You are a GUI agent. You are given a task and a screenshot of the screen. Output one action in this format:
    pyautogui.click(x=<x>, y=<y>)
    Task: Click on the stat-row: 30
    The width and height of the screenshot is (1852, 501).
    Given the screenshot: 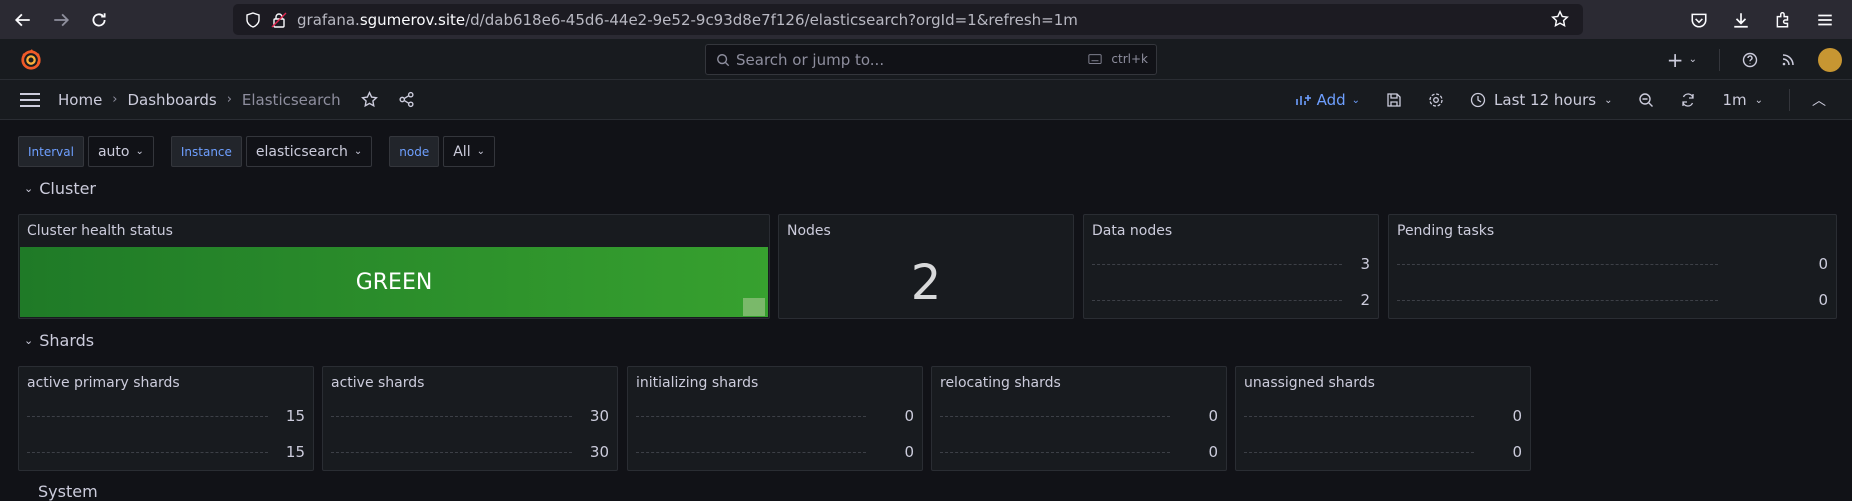 What is the action you would take?
    pyautogui.click(x=470, y=452)
    